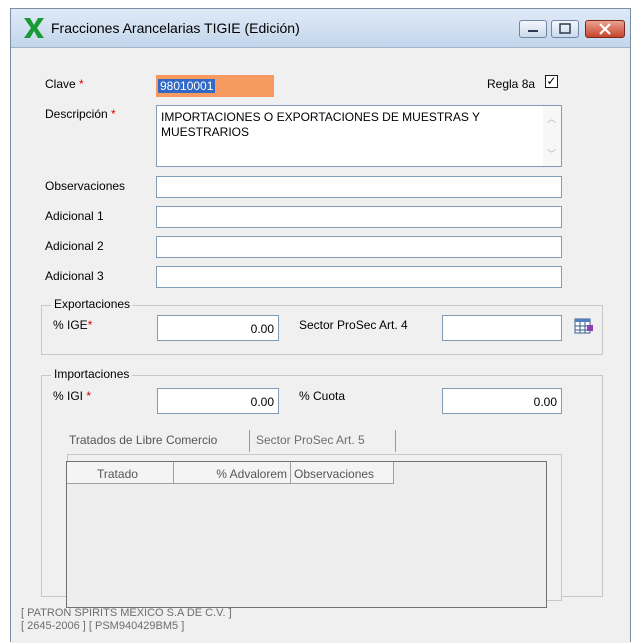 This screenshot has width=632, height=643. I want to click on minimize-icon, so click(533, 31).